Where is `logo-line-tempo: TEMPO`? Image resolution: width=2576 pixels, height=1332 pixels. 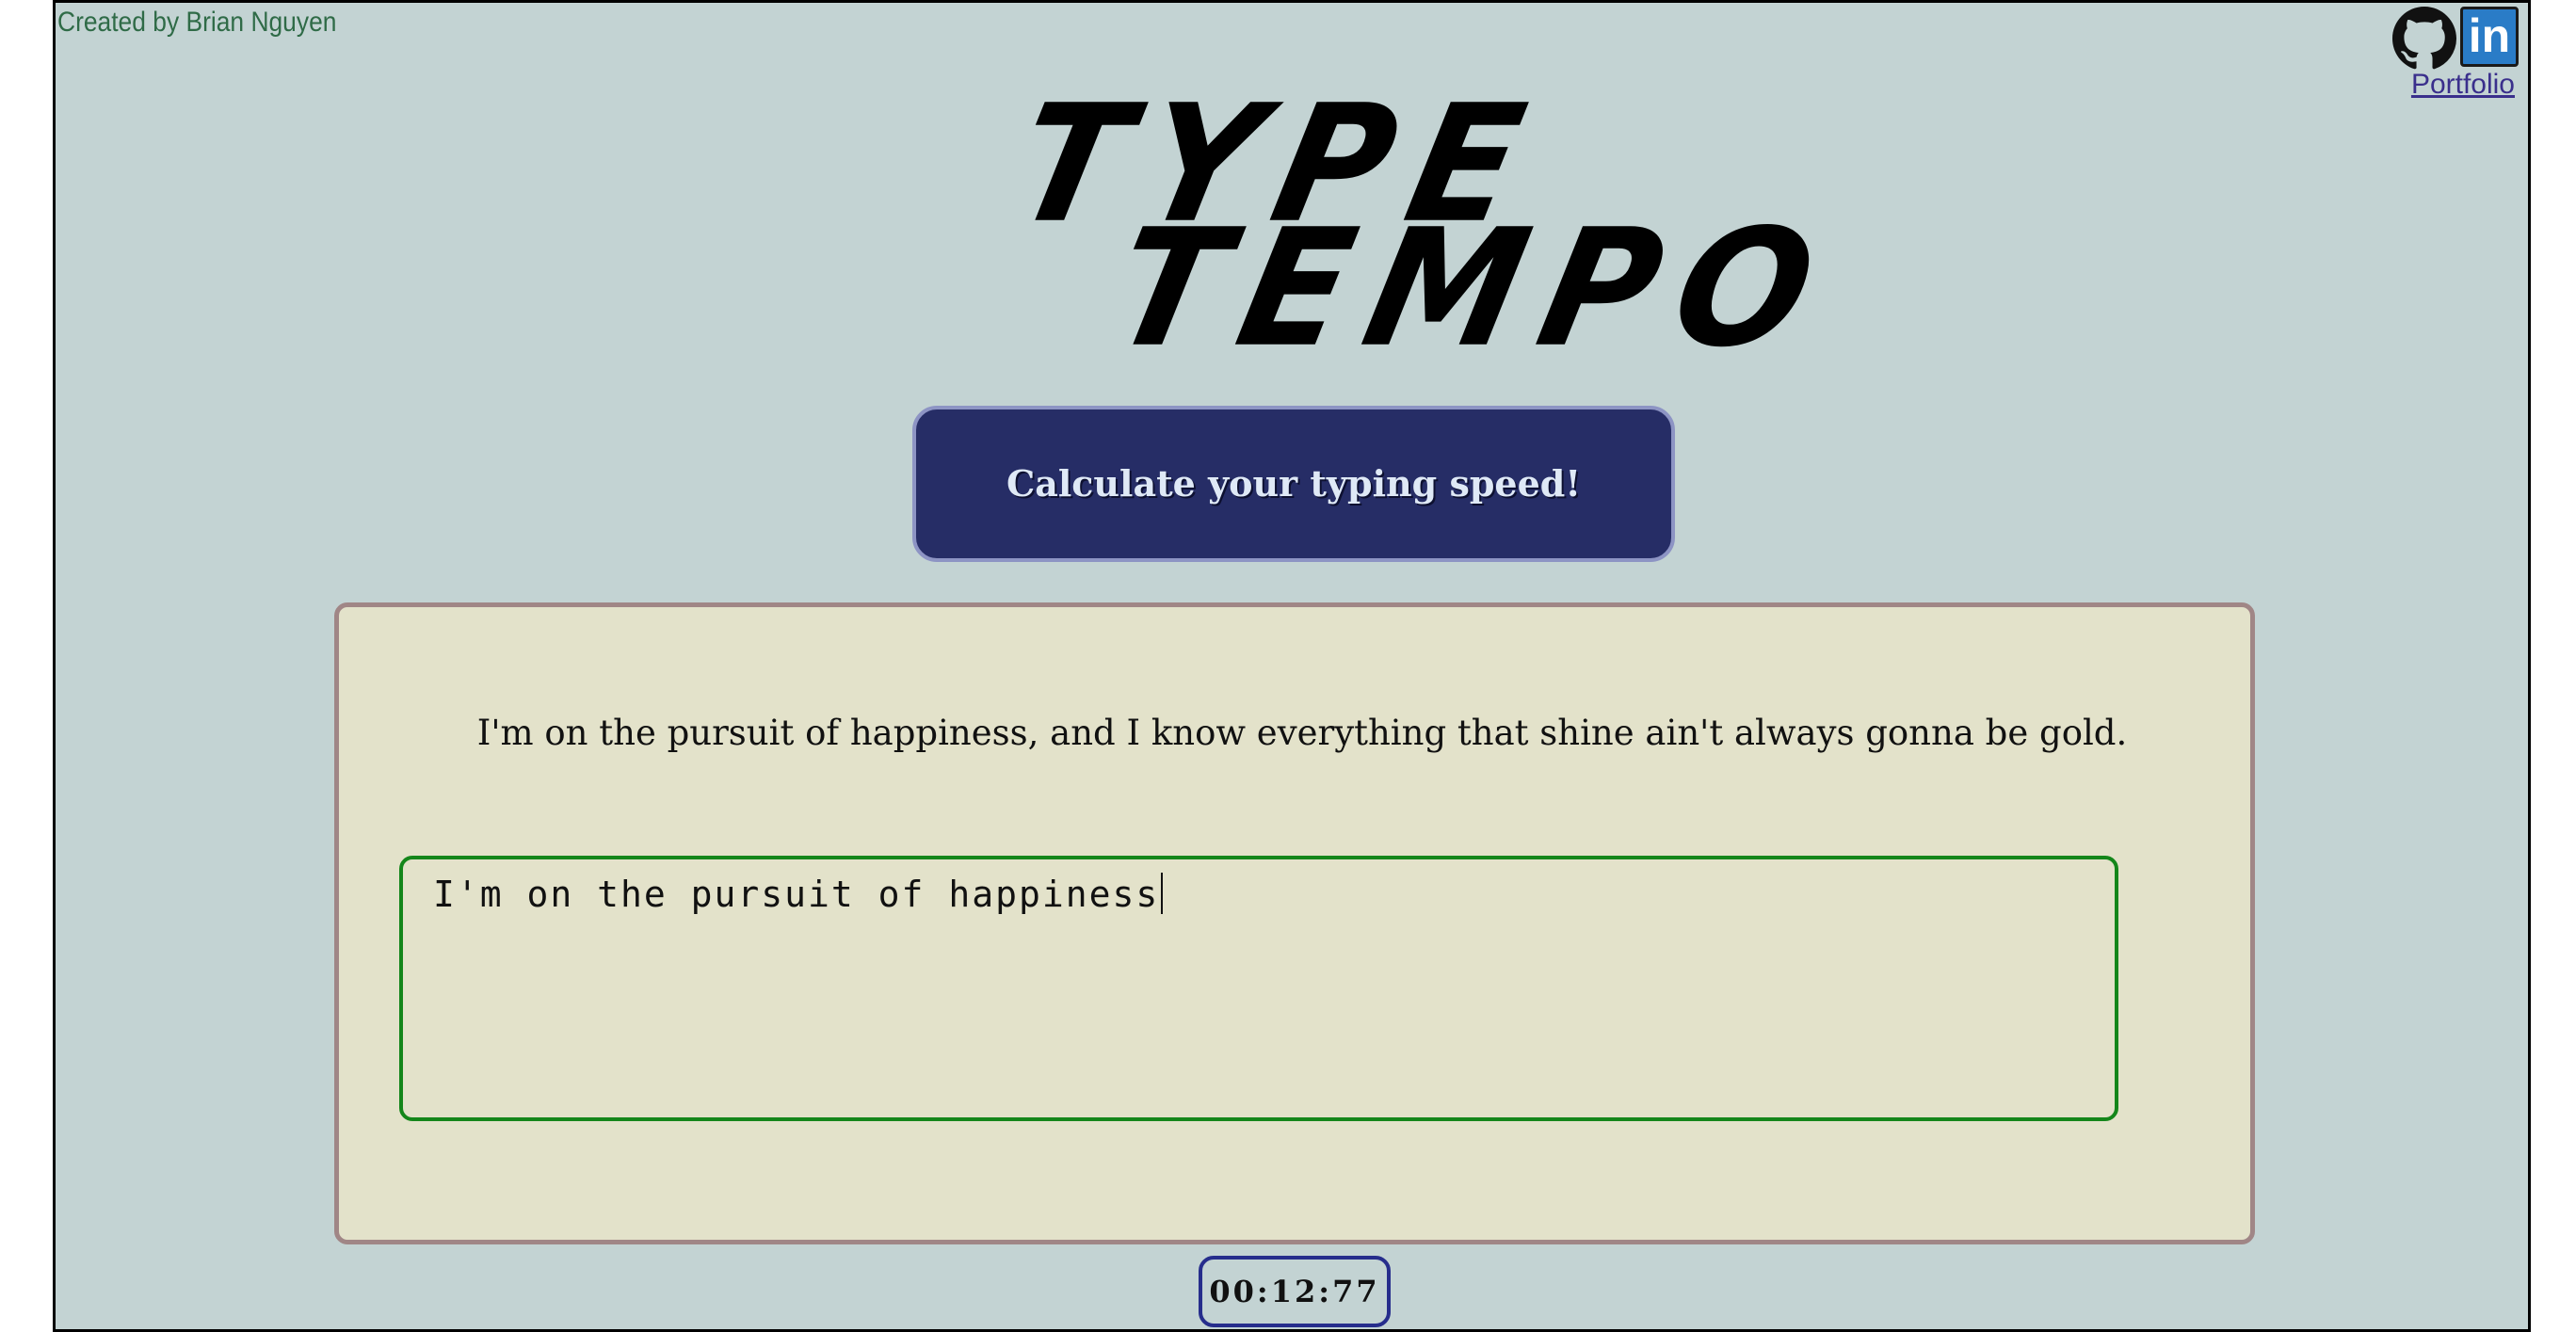
logo-line-tempo: TEMPO is located at coordinates (1474, 288).